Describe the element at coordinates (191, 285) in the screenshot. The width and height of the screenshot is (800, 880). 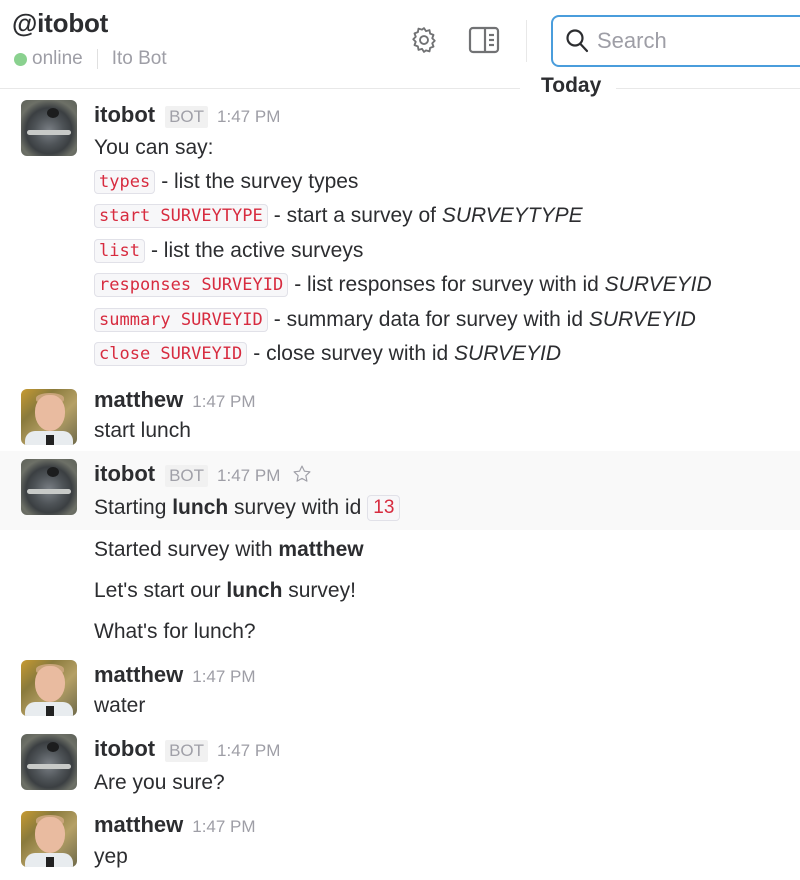
I see `command-code: responses SURVEYID` at that location.